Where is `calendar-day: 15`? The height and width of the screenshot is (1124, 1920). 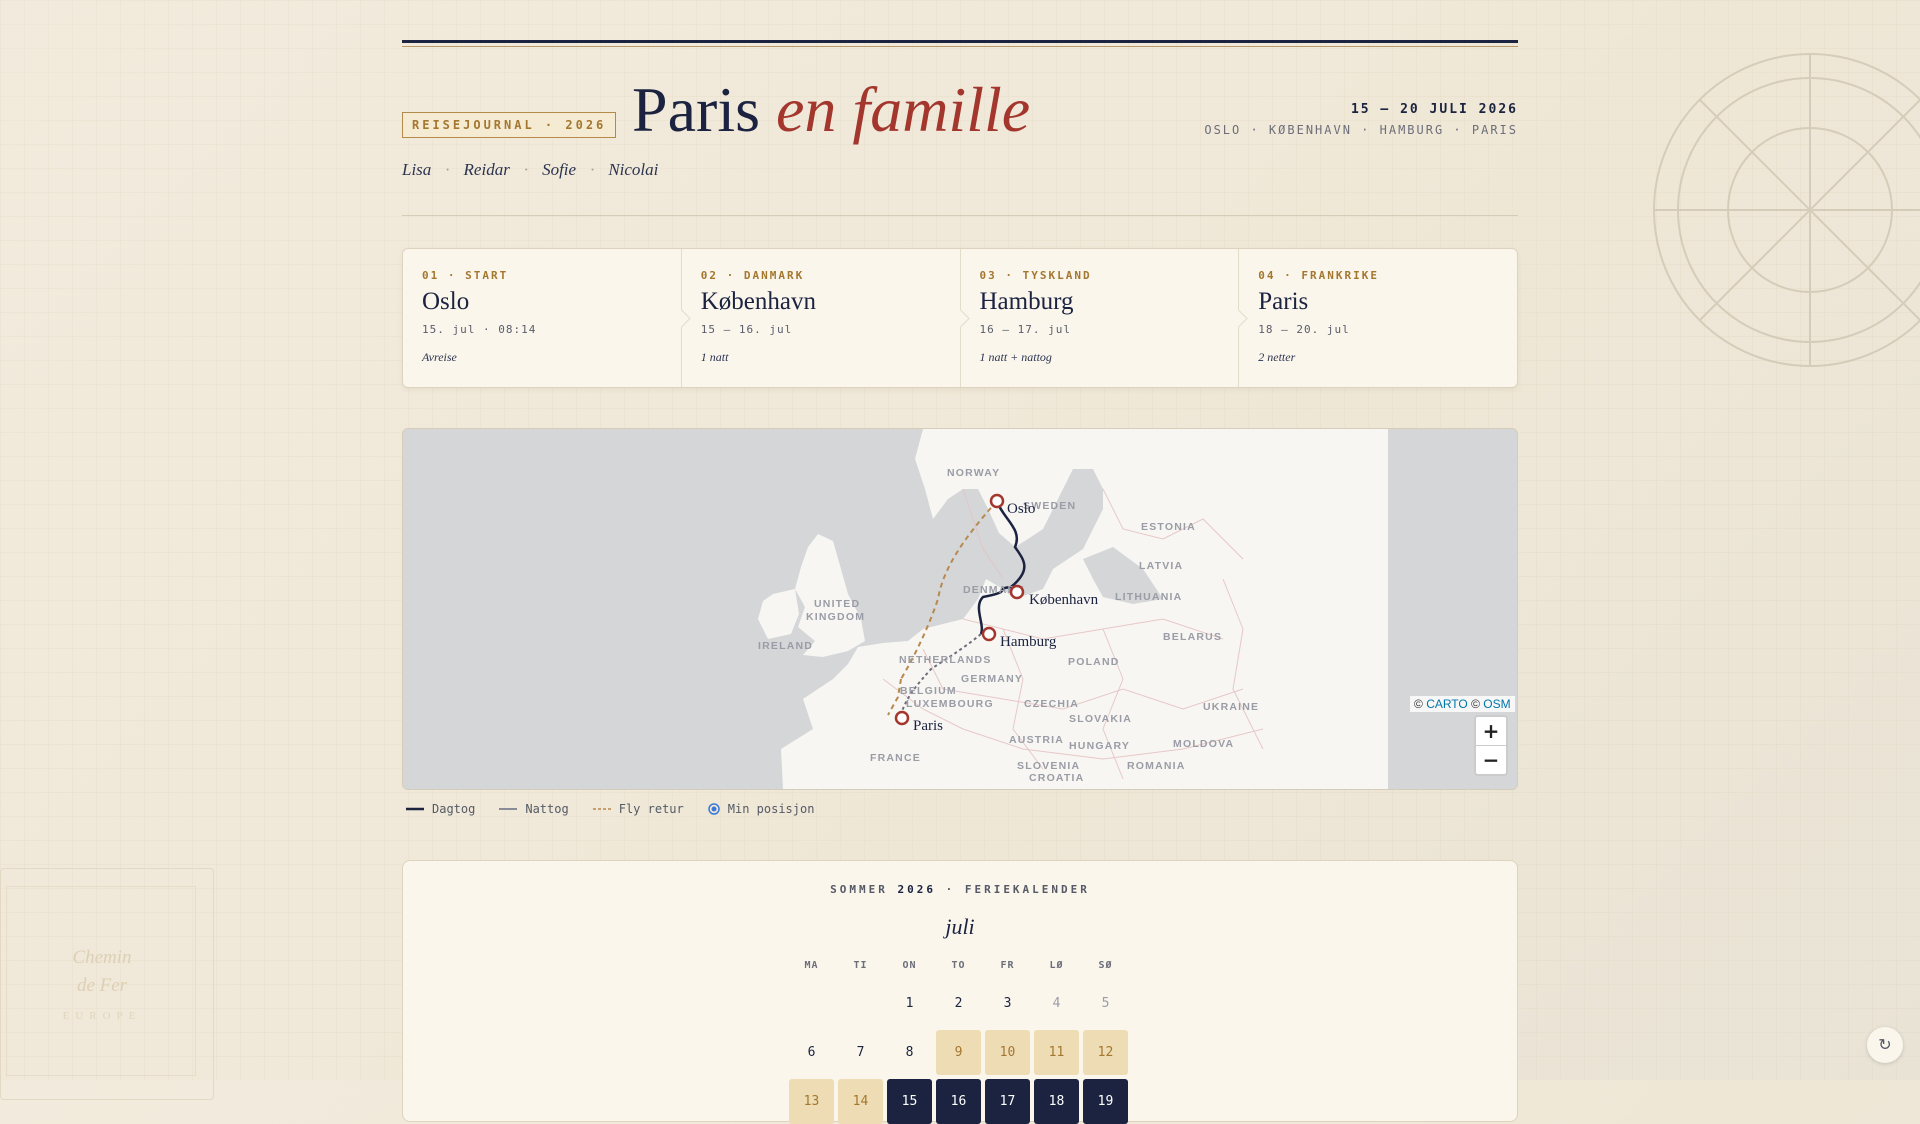 calendar-day: 15 is located at coordinates (909, 1101).